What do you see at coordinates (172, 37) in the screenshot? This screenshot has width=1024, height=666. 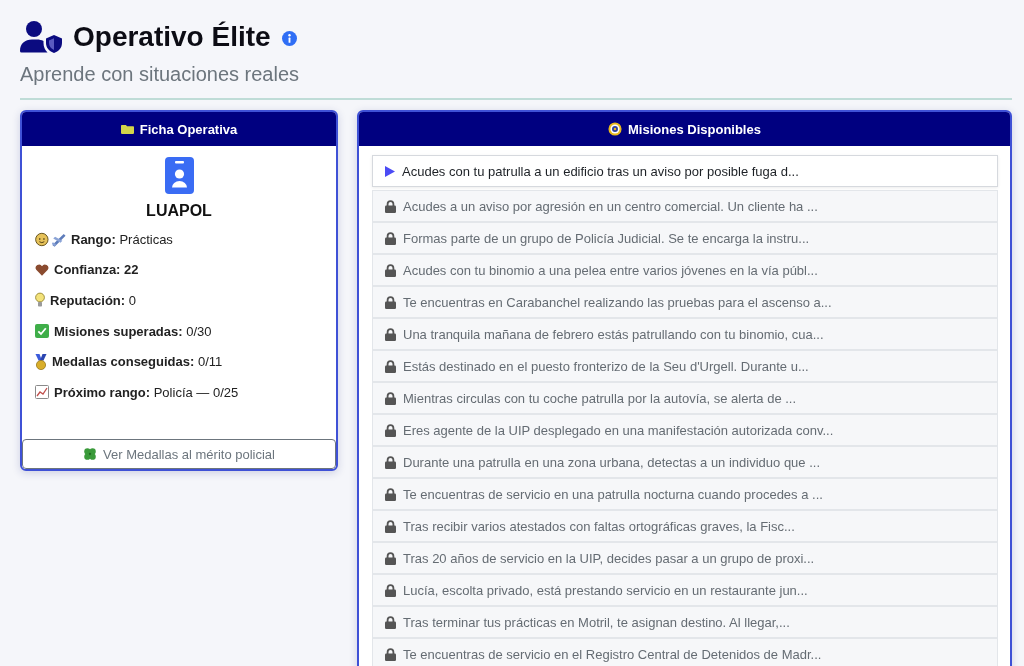 I see `page-title: Operativo Élite` at bounding box center [172, 37].